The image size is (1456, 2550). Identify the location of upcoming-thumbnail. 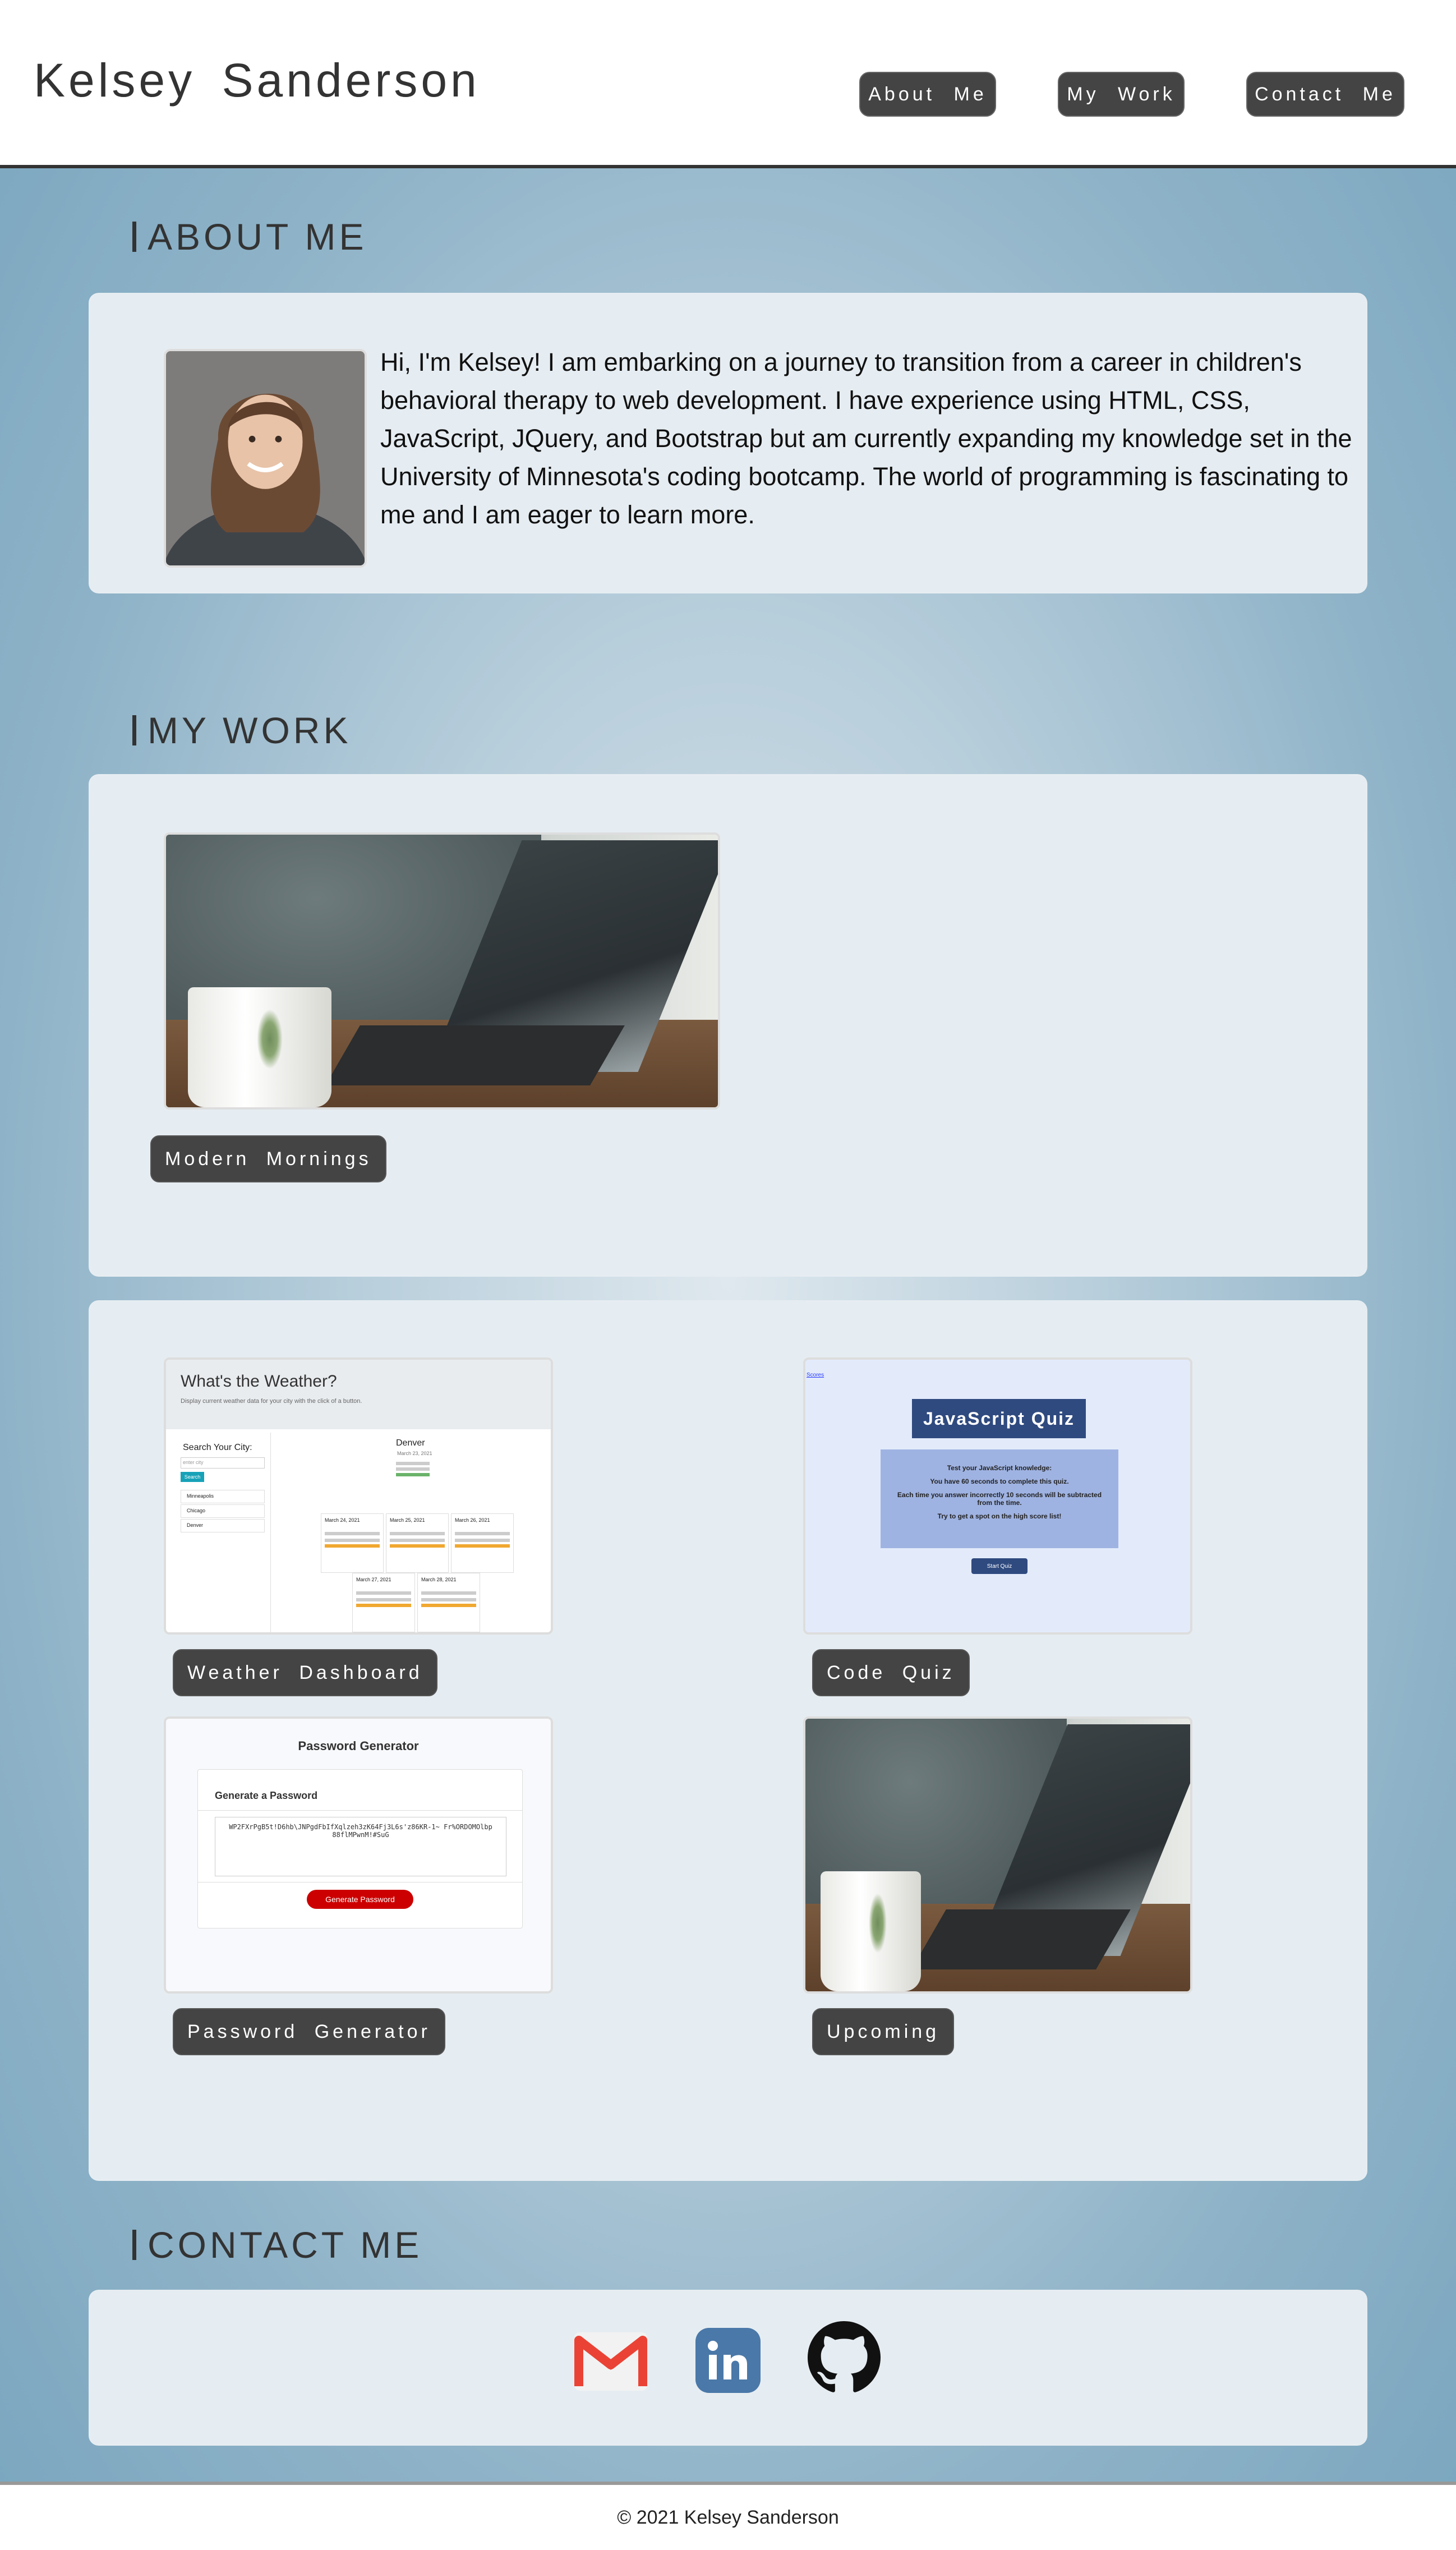
(997, 1855).